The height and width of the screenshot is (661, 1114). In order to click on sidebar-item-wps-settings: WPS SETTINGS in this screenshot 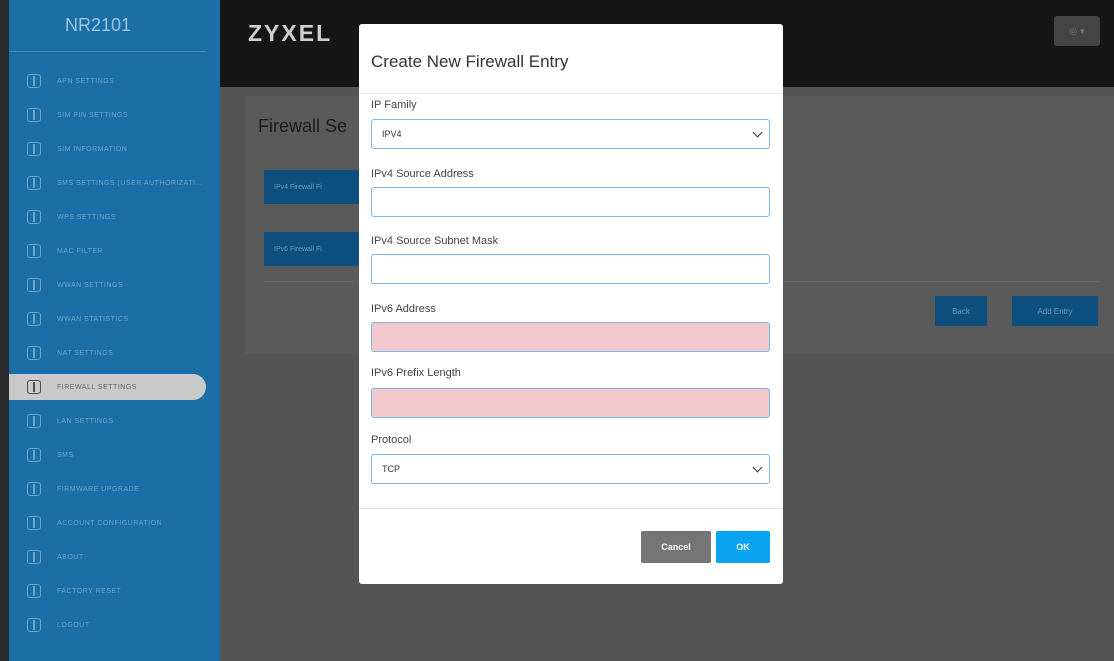, I will do `click(114, 217)`.